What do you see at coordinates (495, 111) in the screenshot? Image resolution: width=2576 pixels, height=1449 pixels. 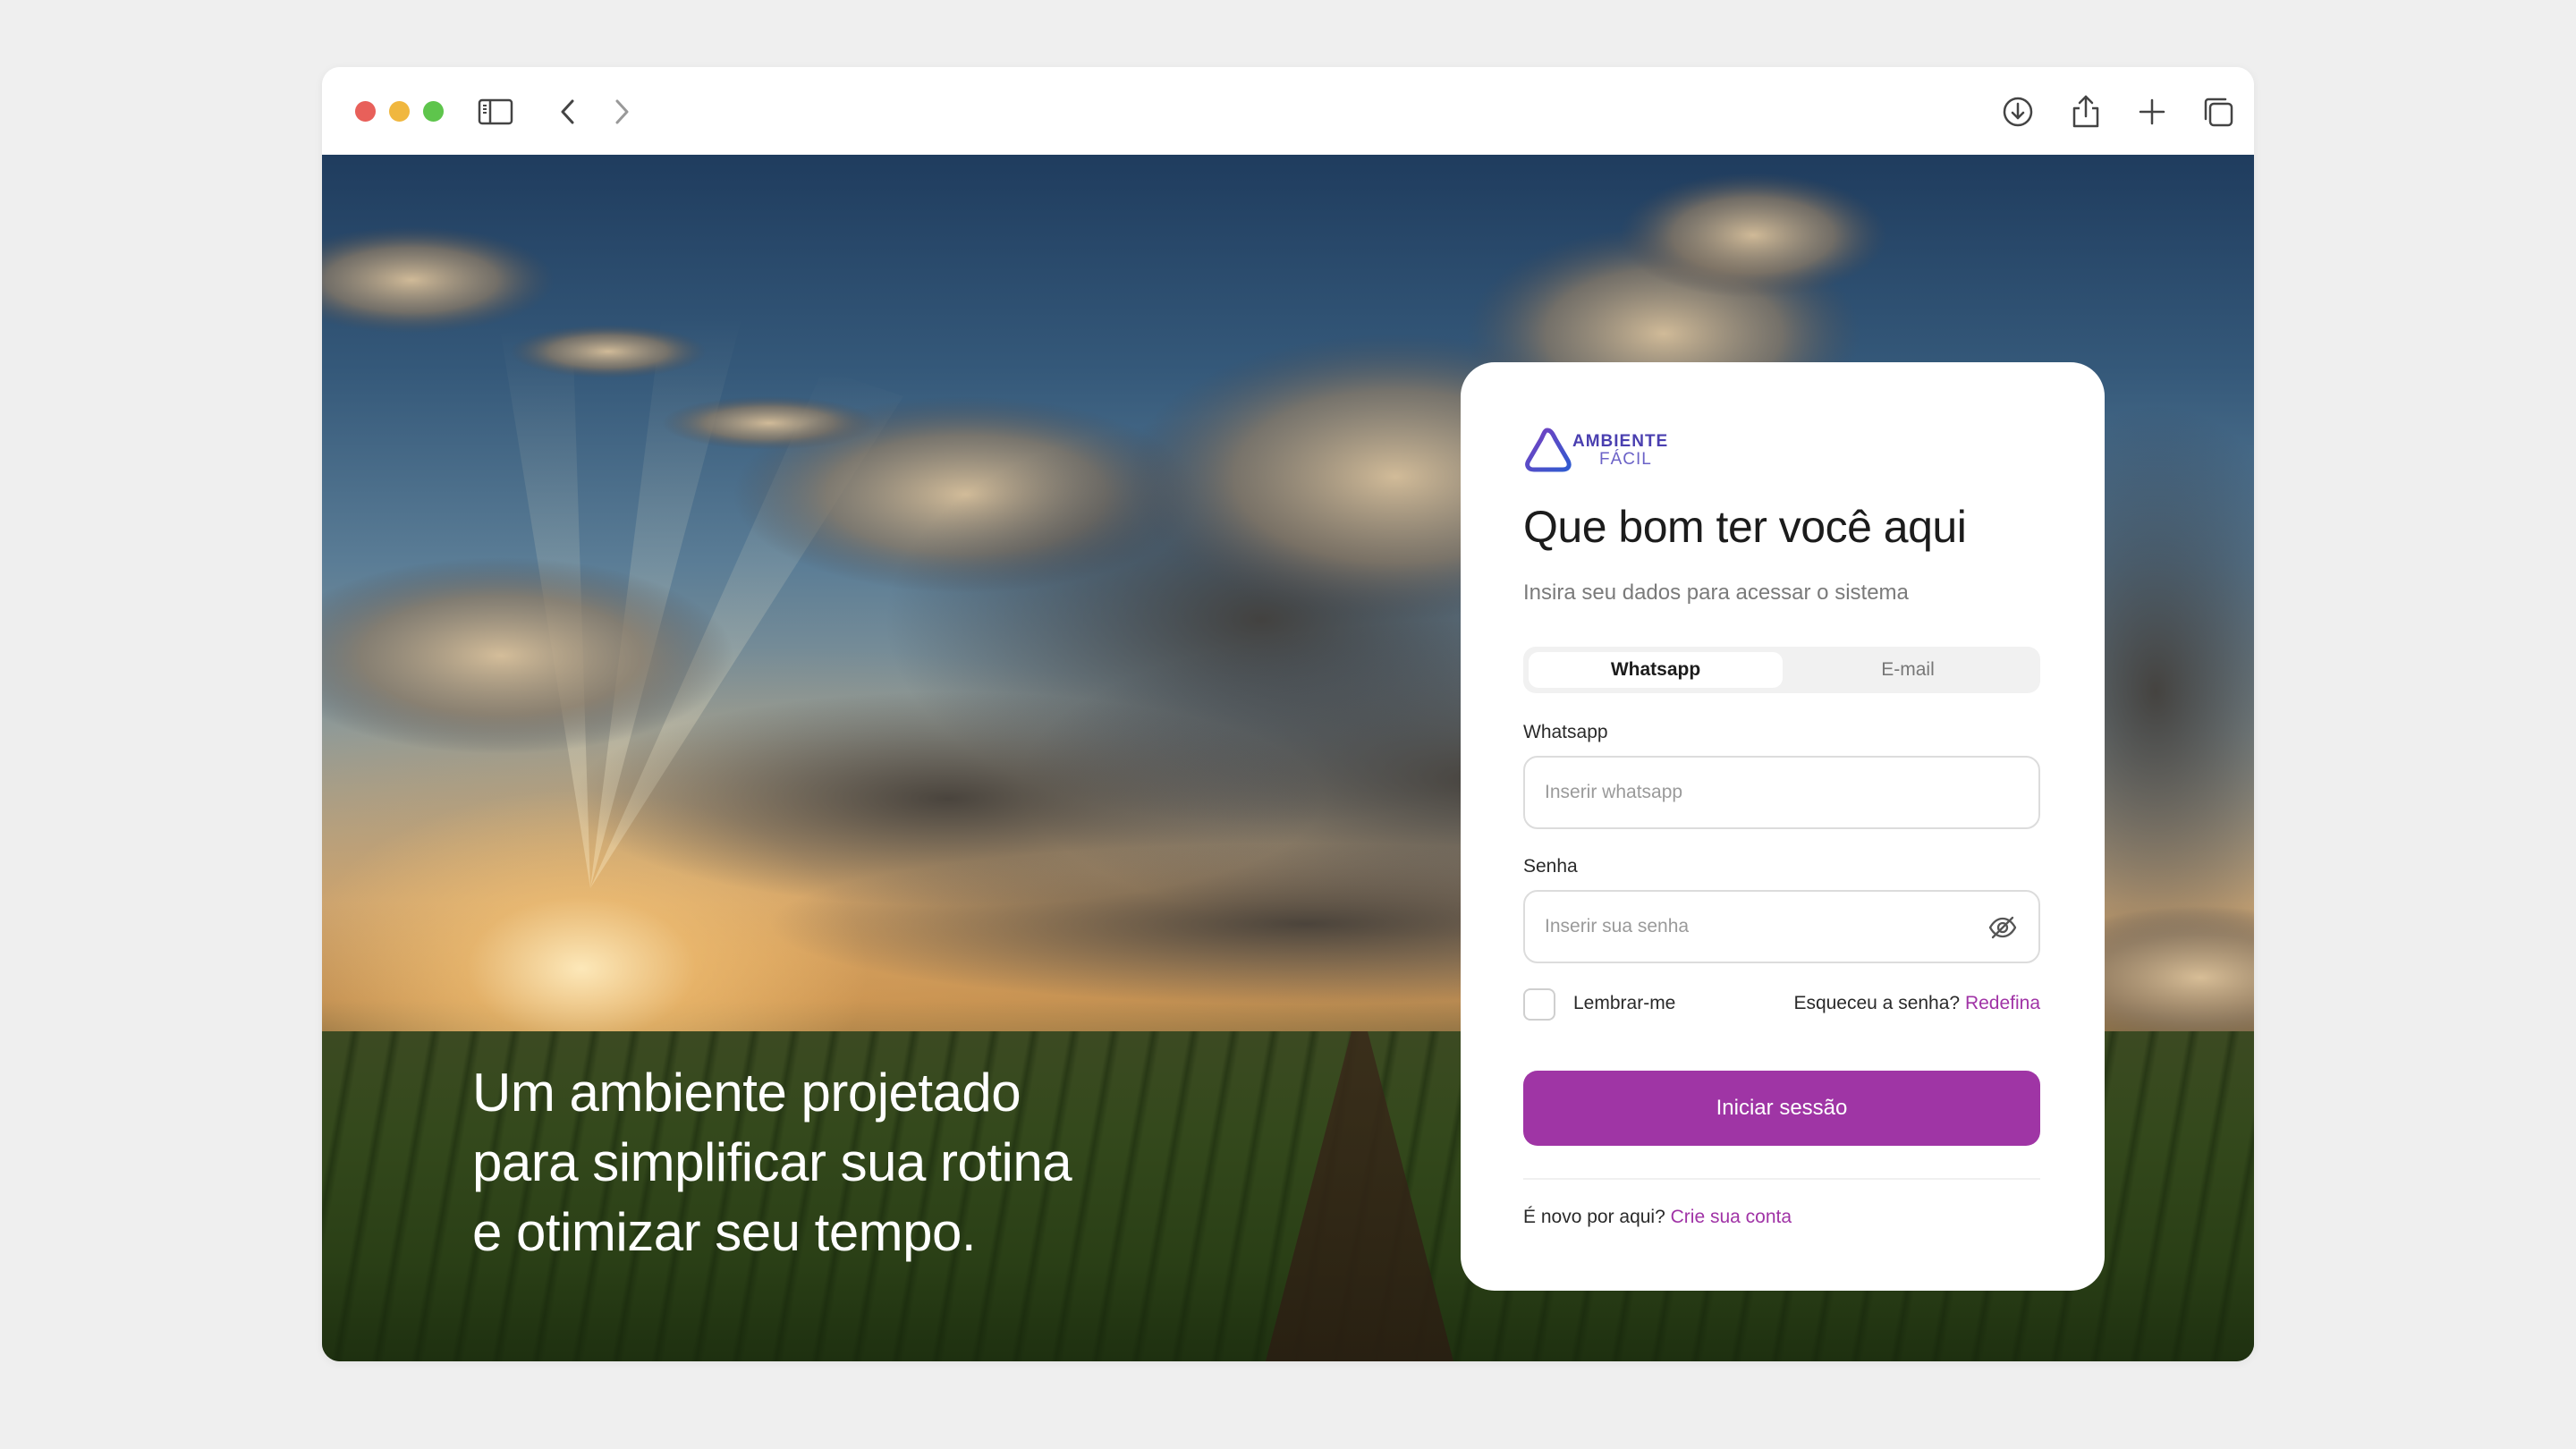 I see `sidebar-icon` at bounding box center [495, 111].